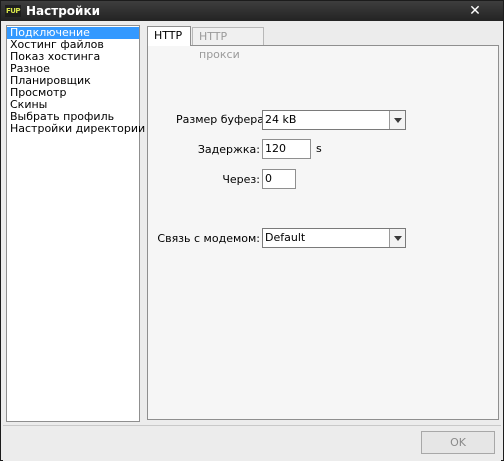 Image resolution: width=504 pixels, height=461 pixels. Describe the element at coordinates (458, 442) in the screenshot. I see `ok-button: OK` at that location.